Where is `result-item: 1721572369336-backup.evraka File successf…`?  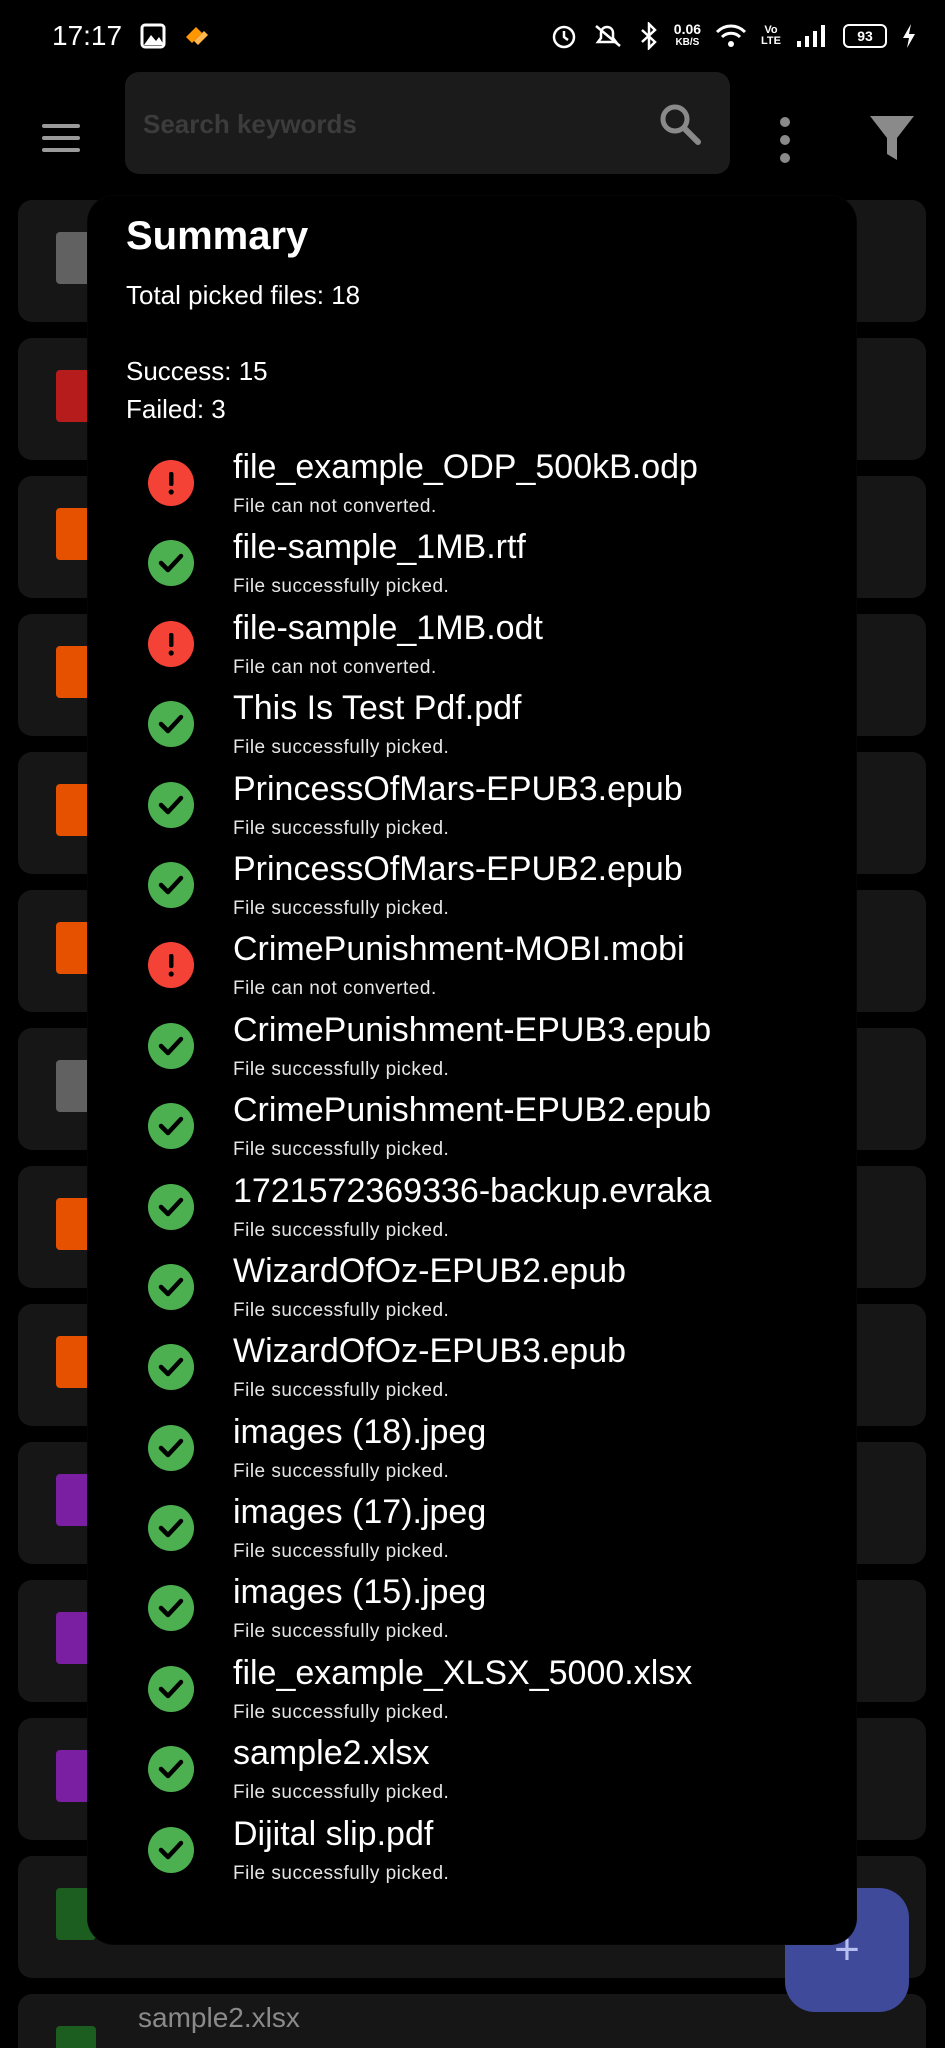
result-item: 1721572369336-backup.evraka File successf… is located at coordinates (472, 1212).